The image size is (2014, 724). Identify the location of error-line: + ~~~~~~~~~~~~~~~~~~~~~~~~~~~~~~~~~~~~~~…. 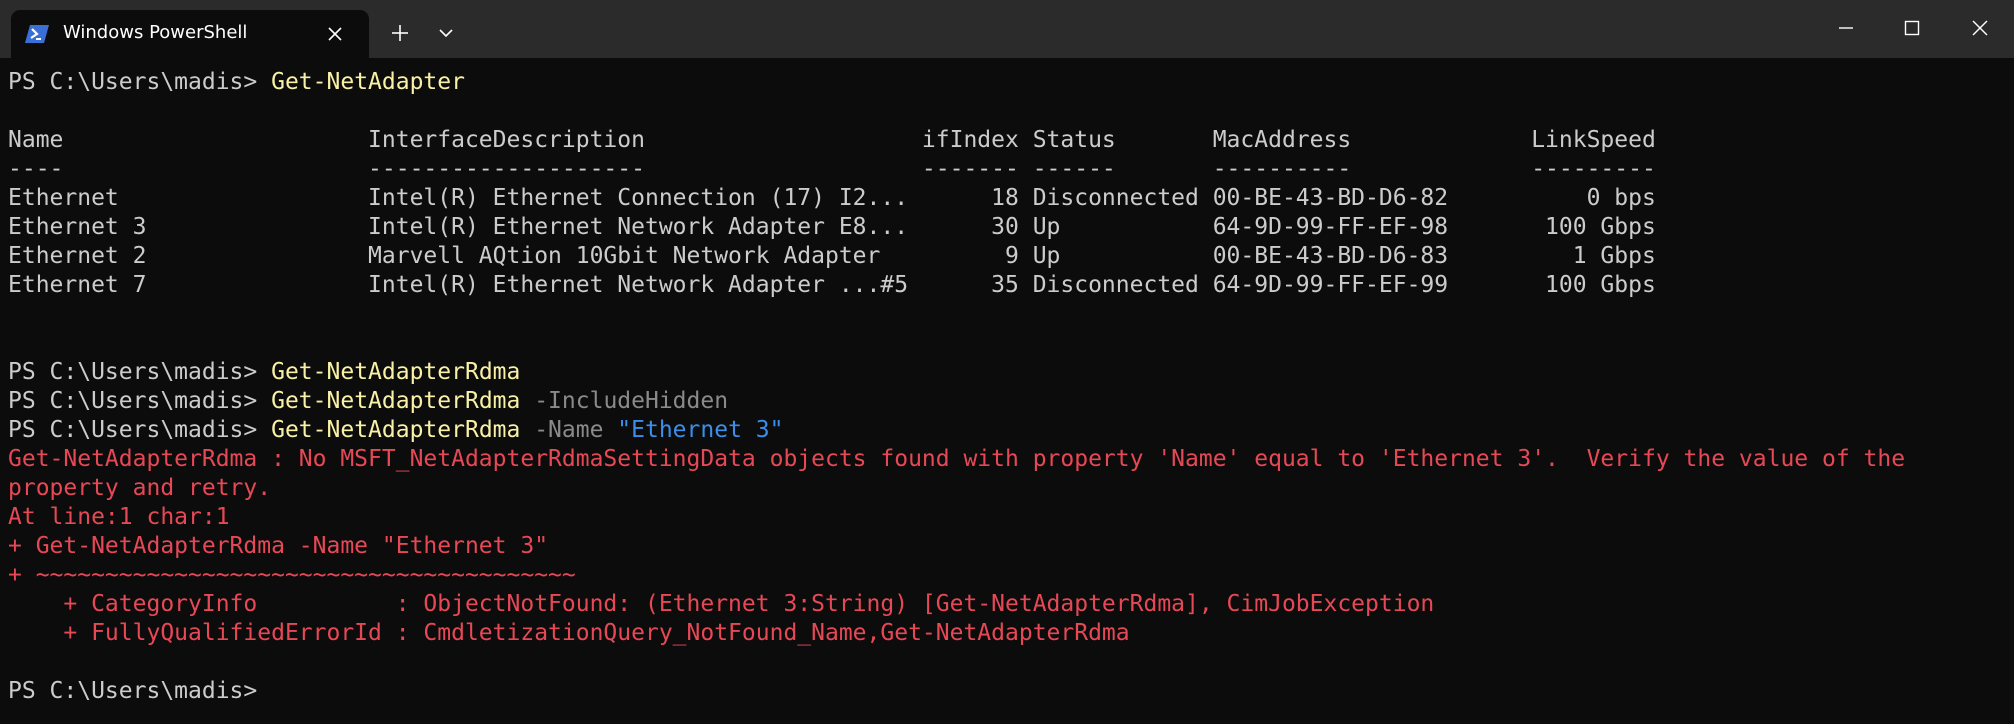
(292, 575).